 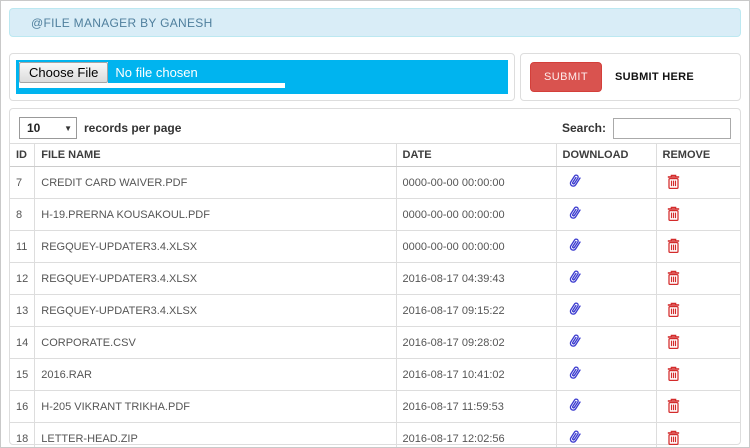 What do you see at coordinates (34, 128) in the screenshot?
I see `page-size-value: 10` at bounding box center [34, 128].